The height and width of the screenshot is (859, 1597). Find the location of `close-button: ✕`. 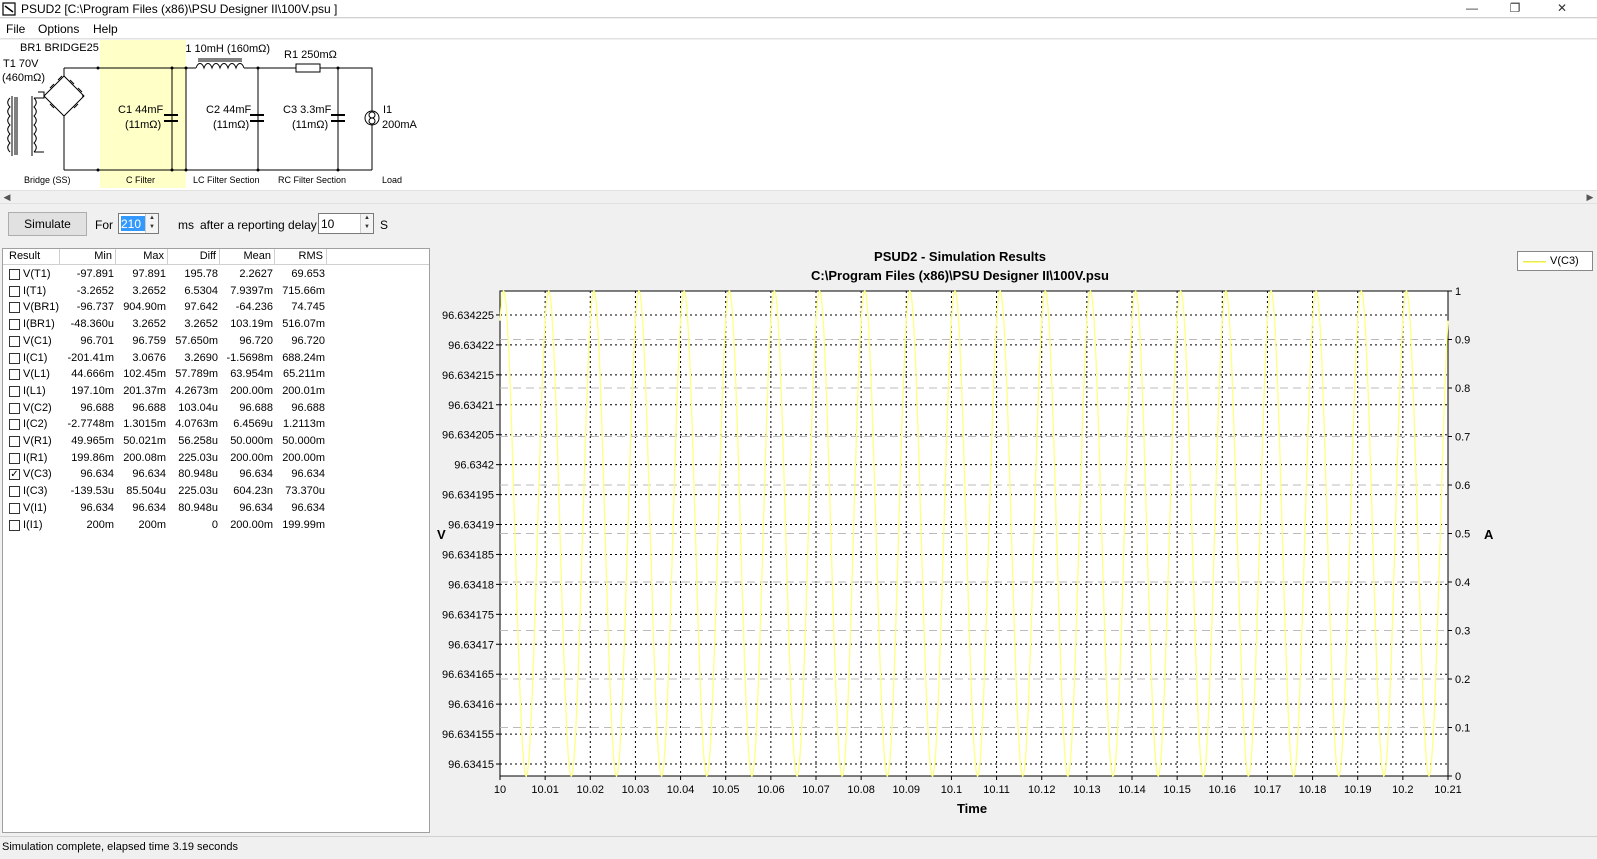

close-button: ✕ is located at coordinates (1562, 9).